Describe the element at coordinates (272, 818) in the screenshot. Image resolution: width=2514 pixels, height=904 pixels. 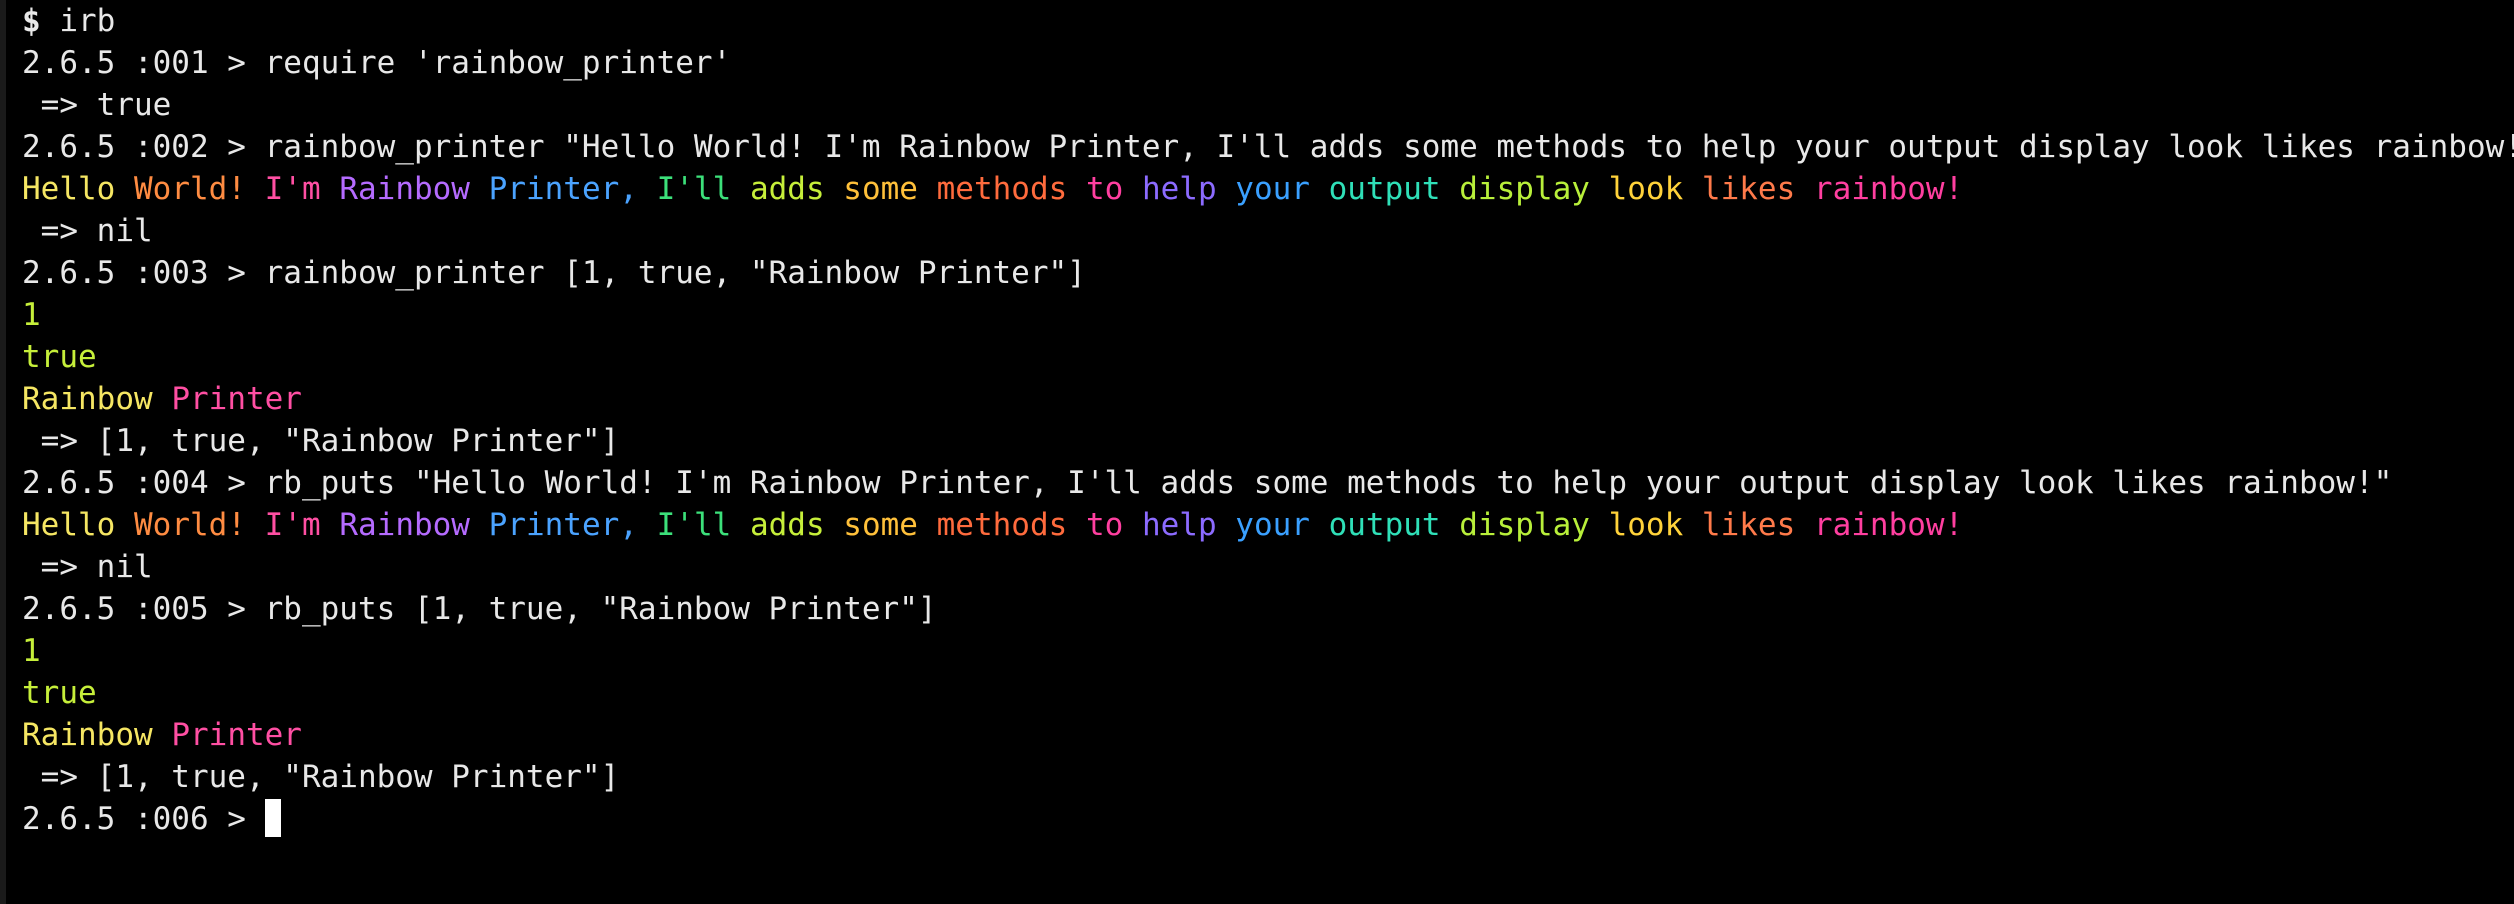
I see `text-cursor` at that location.